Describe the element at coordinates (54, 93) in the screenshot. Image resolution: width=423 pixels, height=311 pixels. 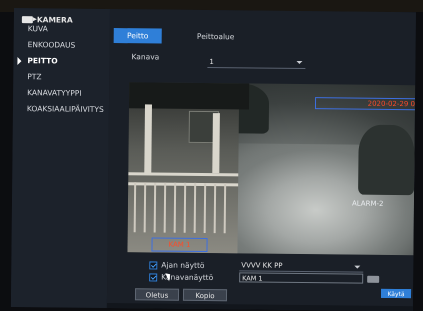
I see `sidebar-item-label: KANAVATYYPPI` at that location.